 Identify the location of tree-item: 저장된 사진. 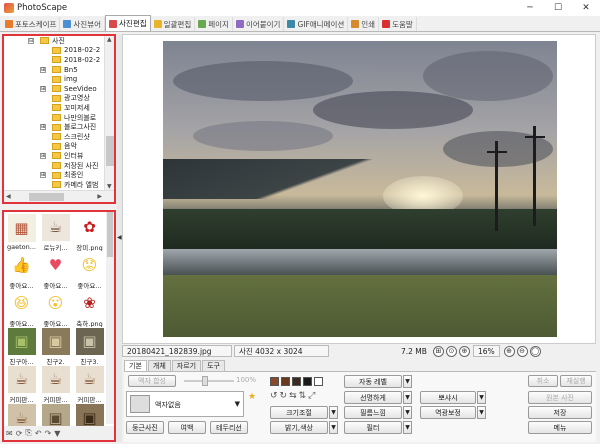
(54, 166).